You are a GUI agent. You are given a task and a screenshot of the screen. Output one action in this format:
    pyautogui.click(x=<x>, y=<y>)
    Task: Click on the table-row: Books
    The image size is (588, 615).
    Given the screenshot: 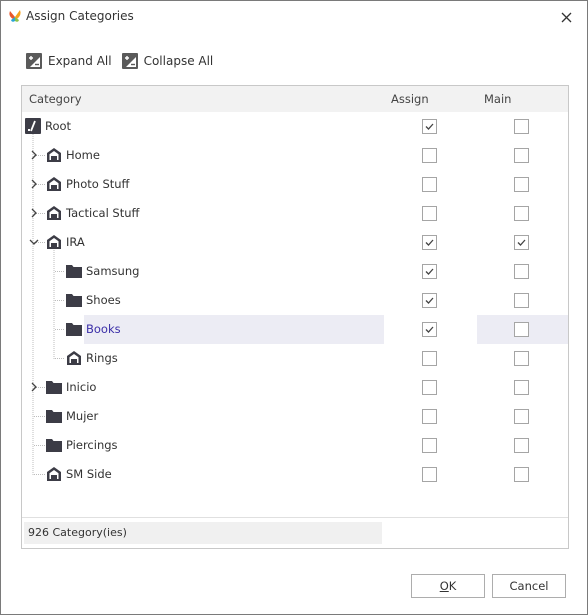 What is the action you would take?
    pyautogui.click(x=295, y=329)
    